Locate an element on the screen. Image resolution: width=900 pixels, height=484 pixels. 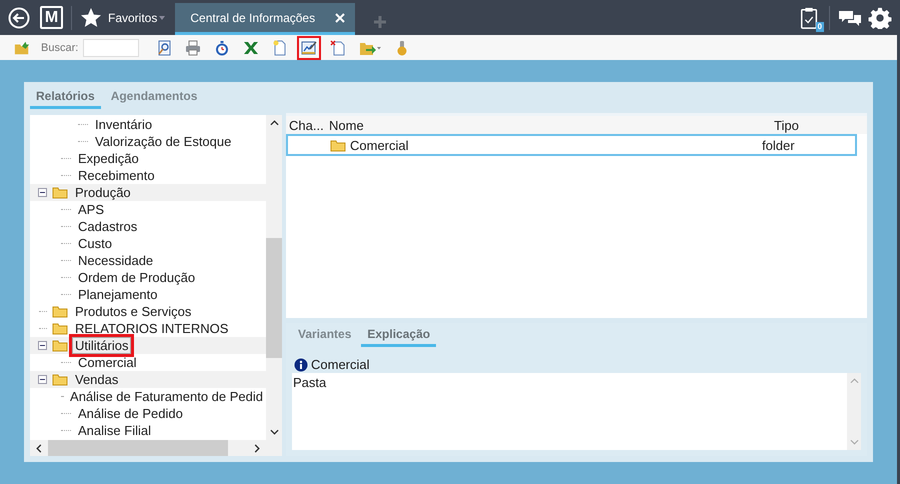
tree-item: RELATORIOS INTERNOS is located at coordinates (152, 328).